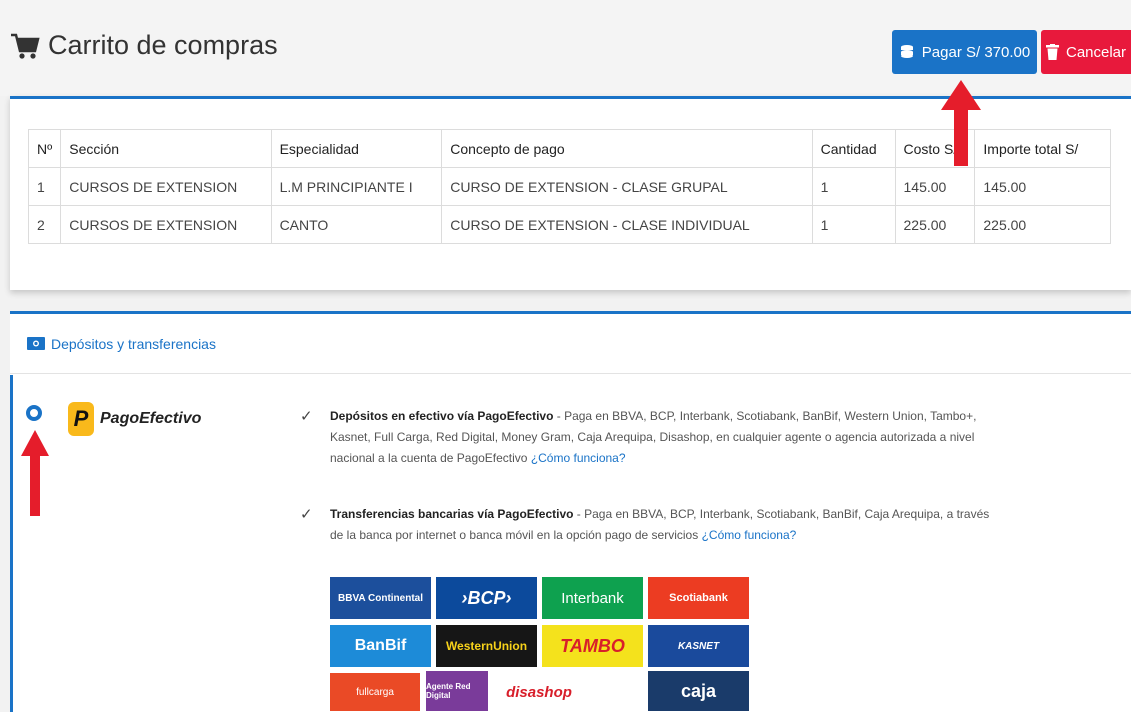 The height and width of the screenshot is (712, 1131). I want to click on page-title: Carrito de compras, so click(144, 45).